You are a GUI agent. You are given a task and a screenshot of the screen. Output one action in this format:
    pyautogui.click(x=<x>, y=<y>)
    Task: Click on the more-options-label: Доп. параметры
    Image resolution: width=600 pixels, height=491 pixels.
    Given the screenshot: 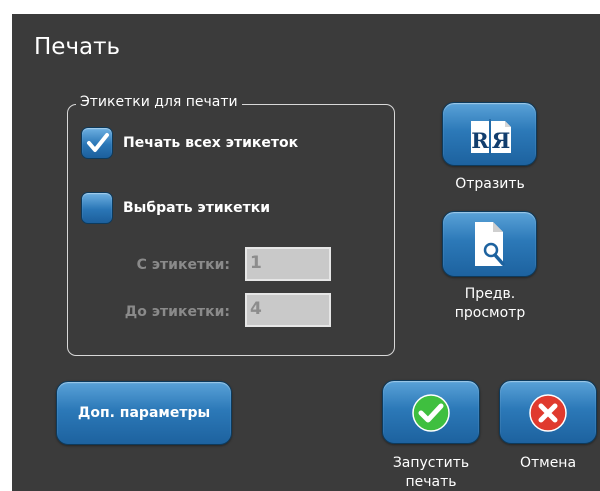 What is the action you would take?
    pyautogui.click(x=144, y=413)
    